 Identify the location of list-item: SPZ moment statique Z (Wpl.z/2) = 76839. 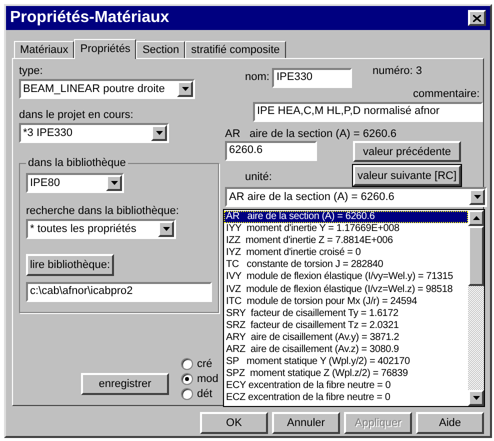
(346, 374).